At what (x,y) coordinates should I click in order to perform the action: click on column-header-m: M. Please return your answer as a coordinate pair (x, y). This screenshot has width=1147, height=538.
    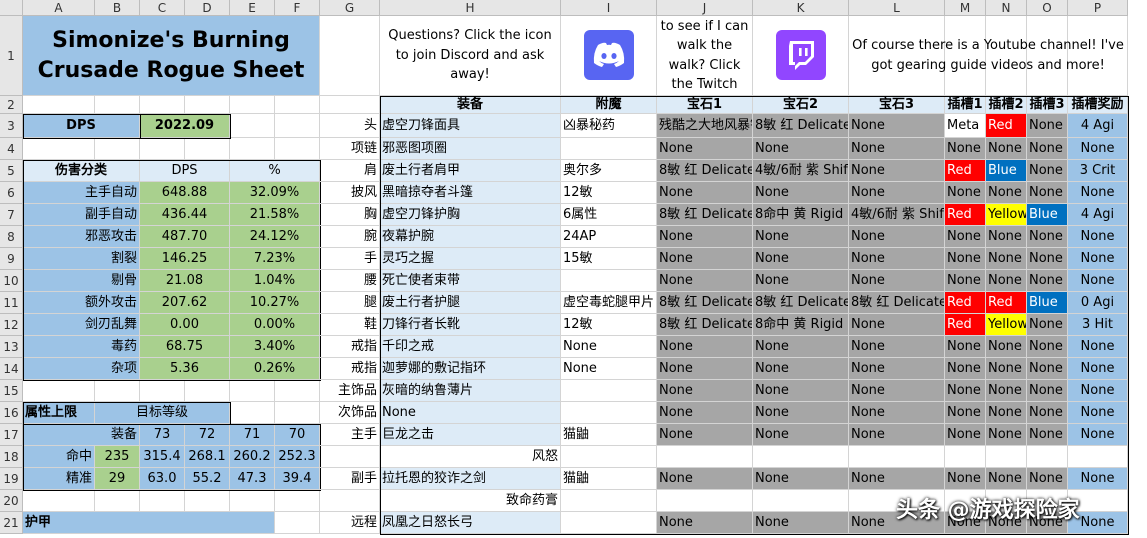
    Looking at the image, I should click on (965, 8).